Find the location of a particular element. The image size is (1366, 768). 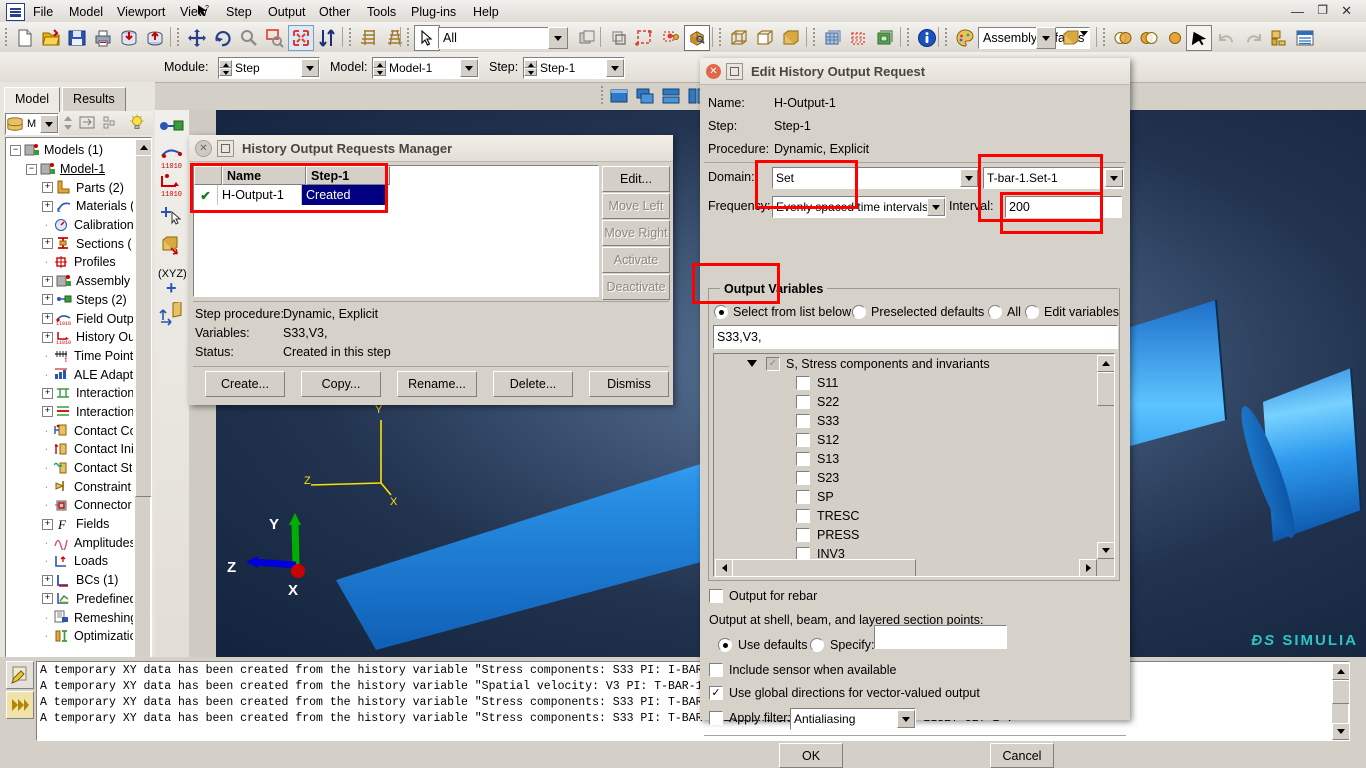

window-restore-button: ❐ is located at coordinates (1322, 10).